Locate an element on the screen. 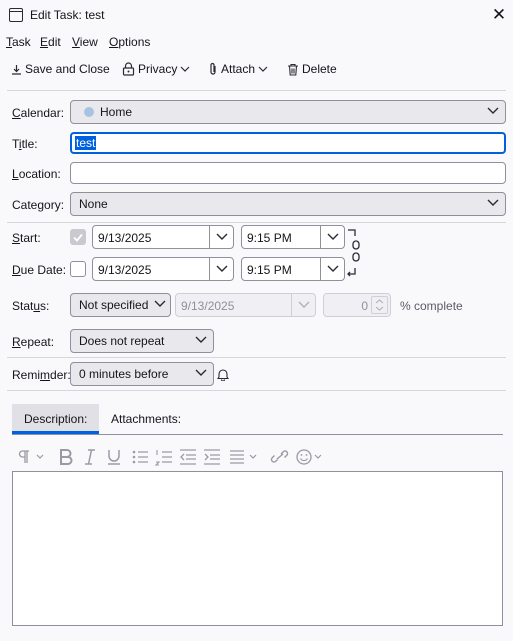 This screenshot has height=641, width=513. bell-icon is located at coordinates (223, 375).